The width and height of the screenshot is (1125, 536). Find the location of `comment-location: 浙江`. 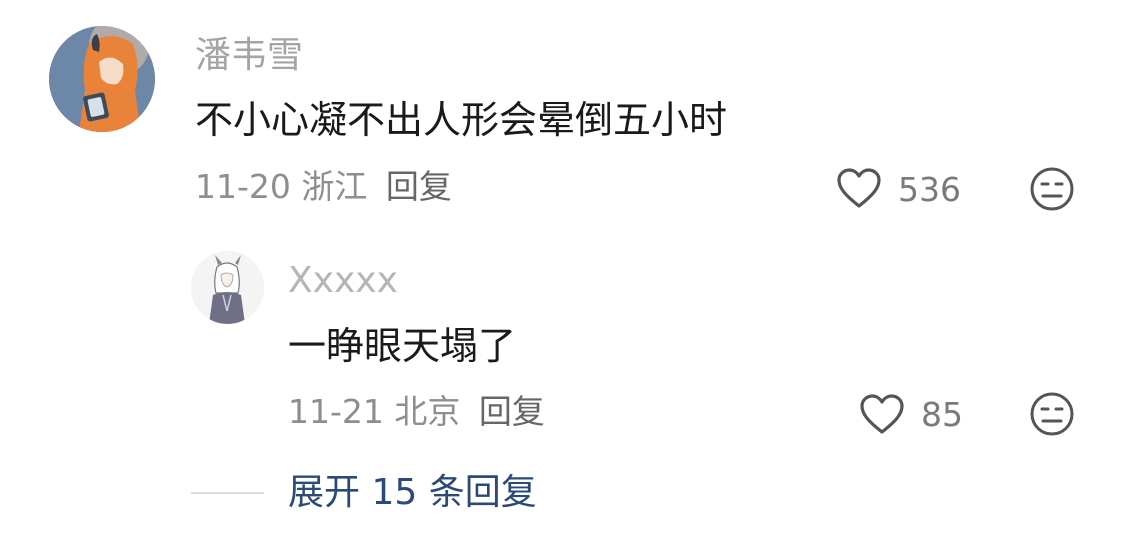

comment-location: 浙江 is located at coordinates (334, 186).